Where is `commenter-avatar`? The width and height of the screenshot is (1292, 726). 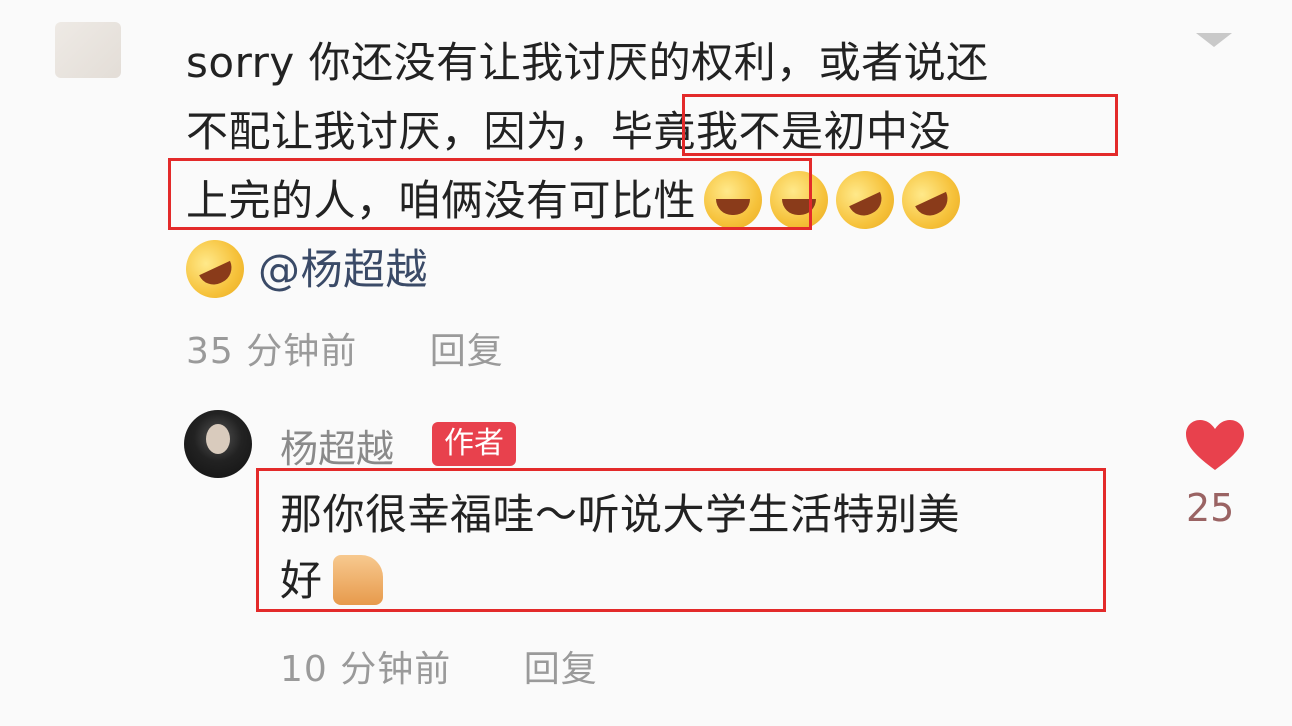 commenter-avatar is located at coordinates (88, 50).